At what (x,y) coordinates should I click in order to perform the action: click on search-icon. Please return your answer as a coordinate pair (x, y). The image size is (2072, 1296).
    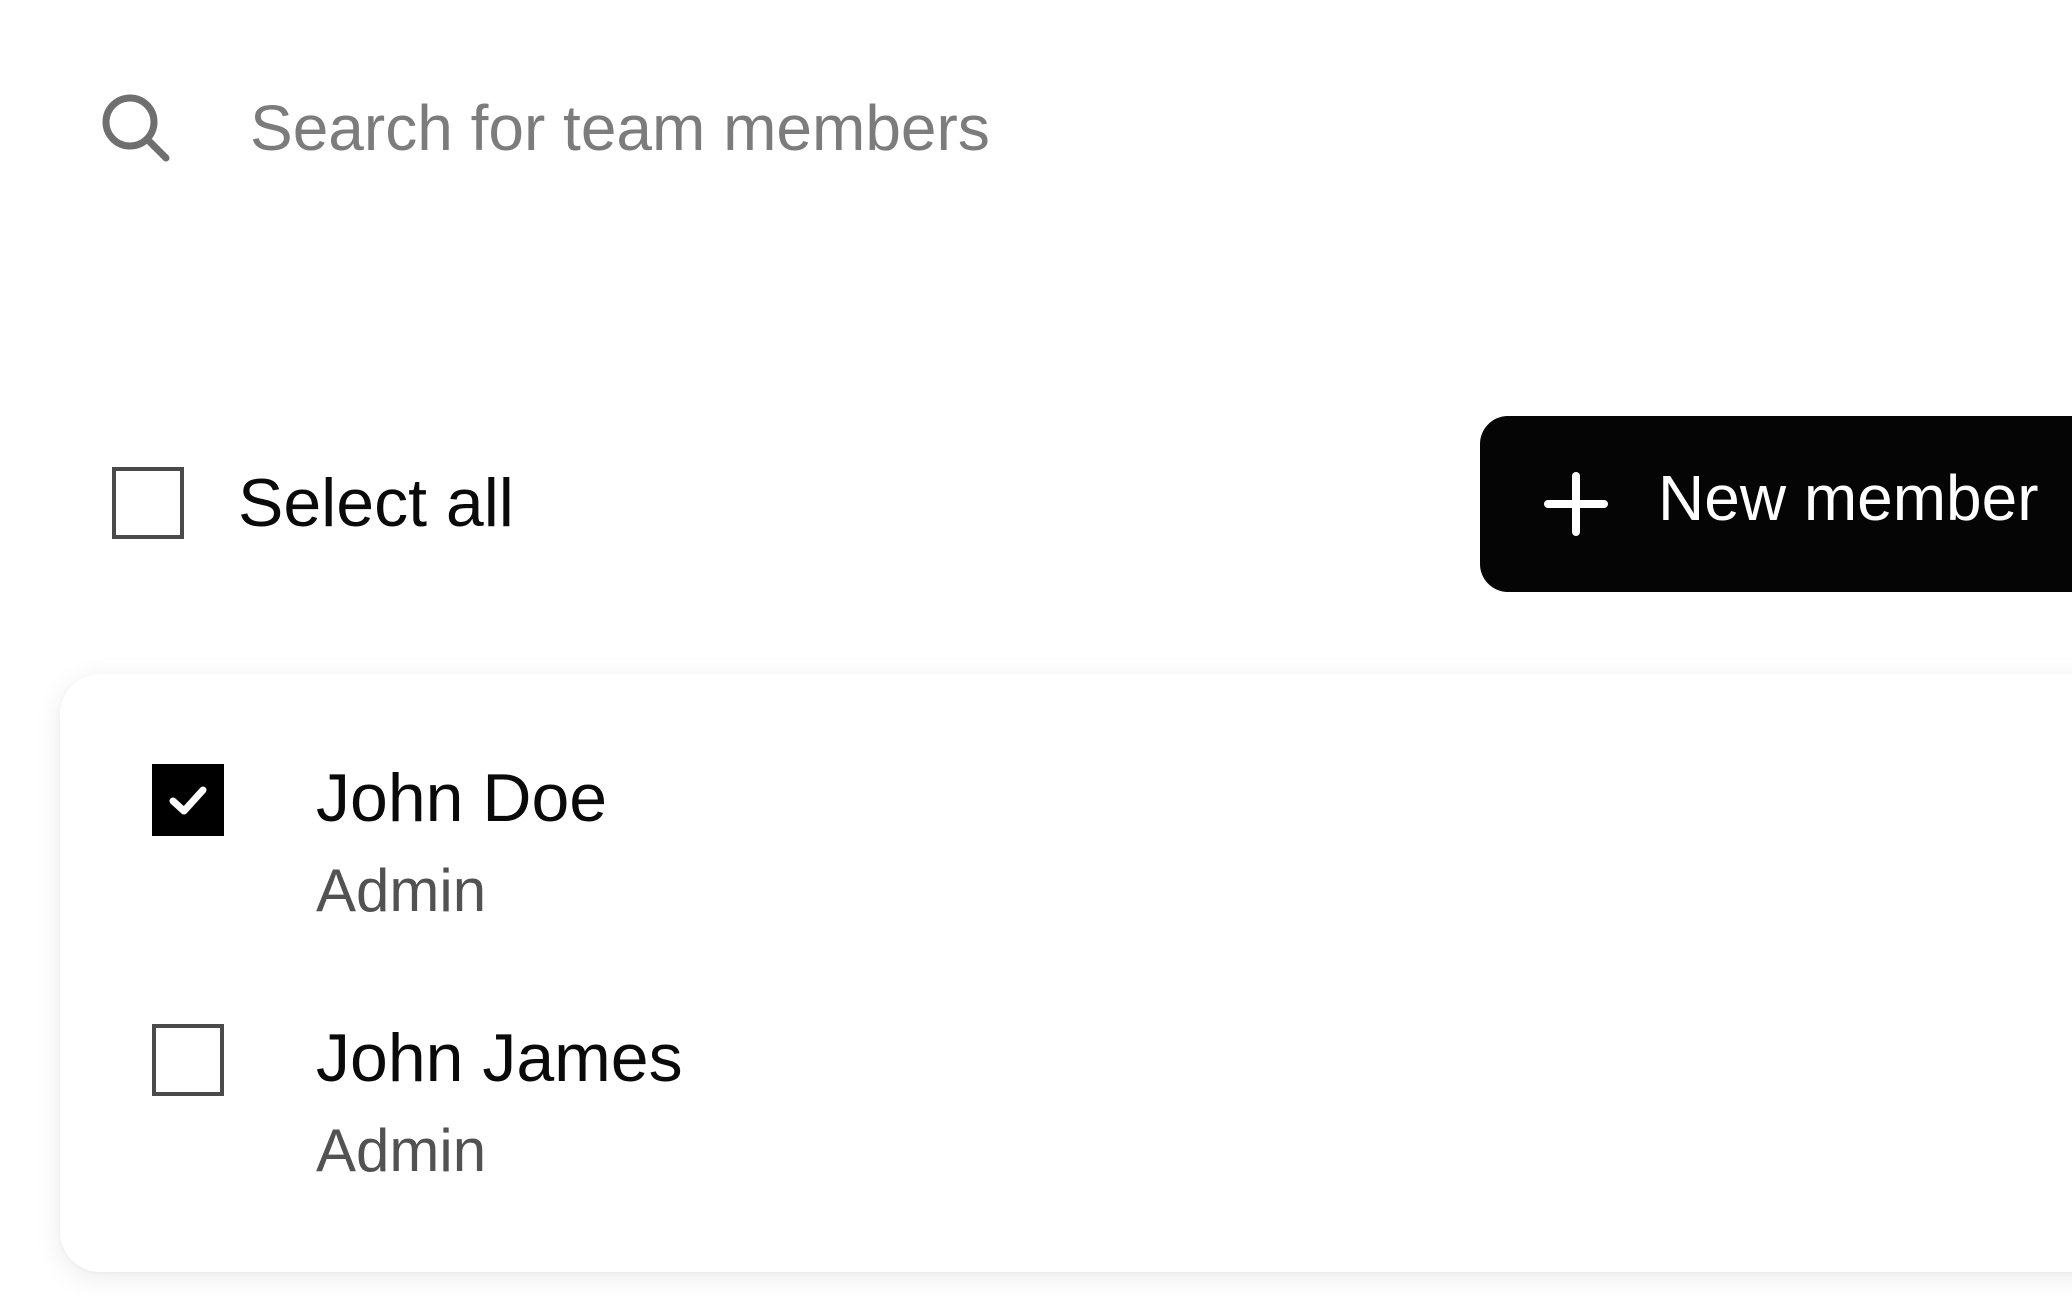
    Looking at the image, I should click on (145, 128).